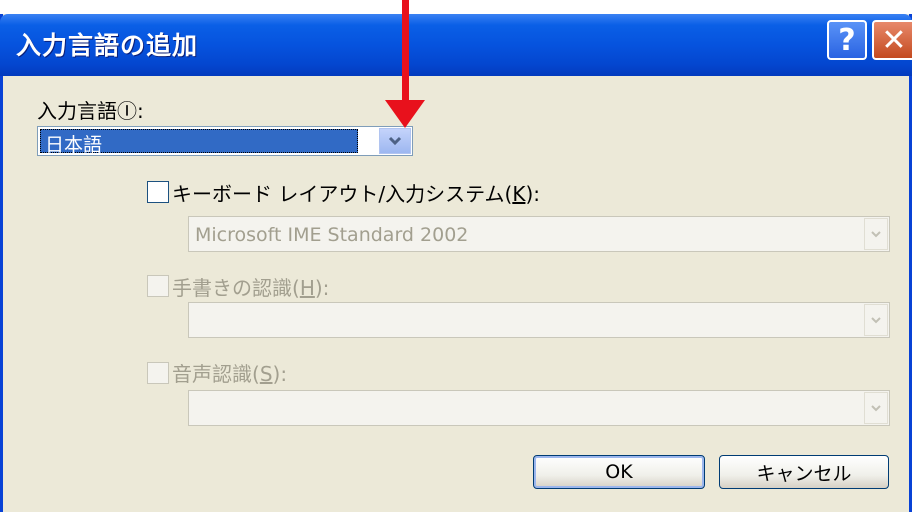 This screenshot has height=512, width=912. What do you see at coordinates (158, 192) in the screenshot?
I see `keyboard-layout-checkbox` at bounding box center [158, 192].